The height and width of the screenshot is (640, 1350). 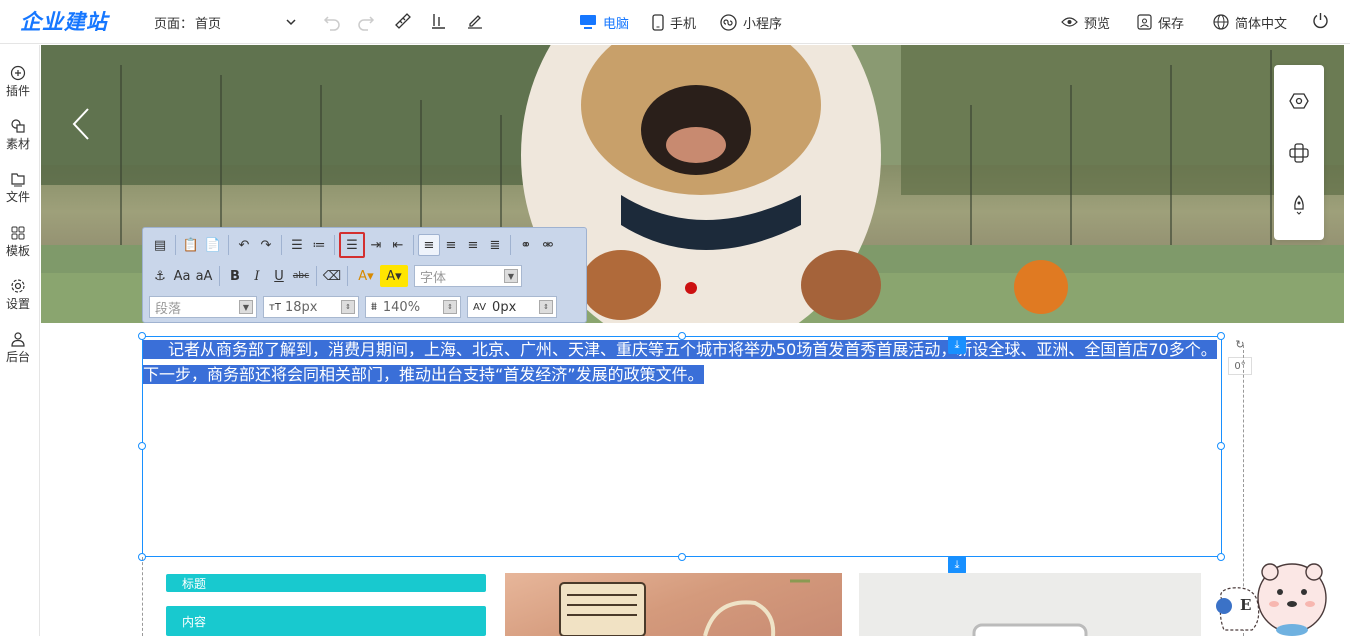 What do you see at coordinates (203, 307) in the screenshot?
I see `paragraph-select: 段落 ▼` at bounding box center [203, 307].